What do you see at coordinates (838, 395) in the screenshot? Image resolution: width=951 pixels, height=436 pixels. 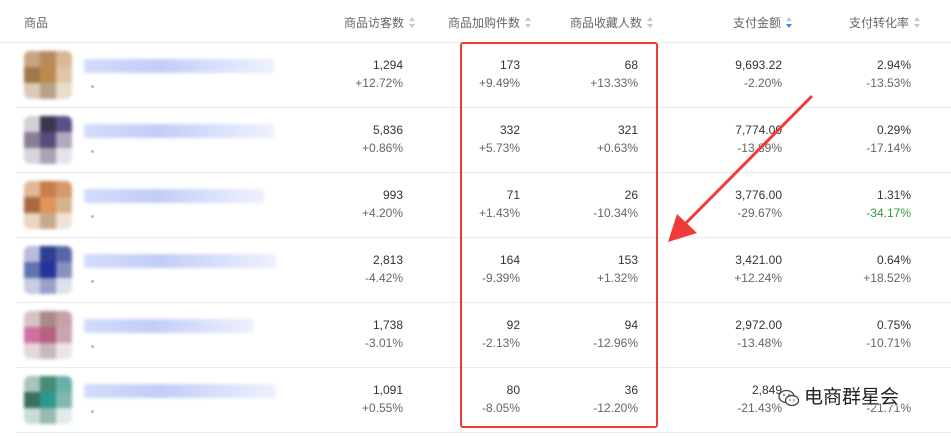 I see `watermark: 电商群星会` at bounding box center [838, 395].